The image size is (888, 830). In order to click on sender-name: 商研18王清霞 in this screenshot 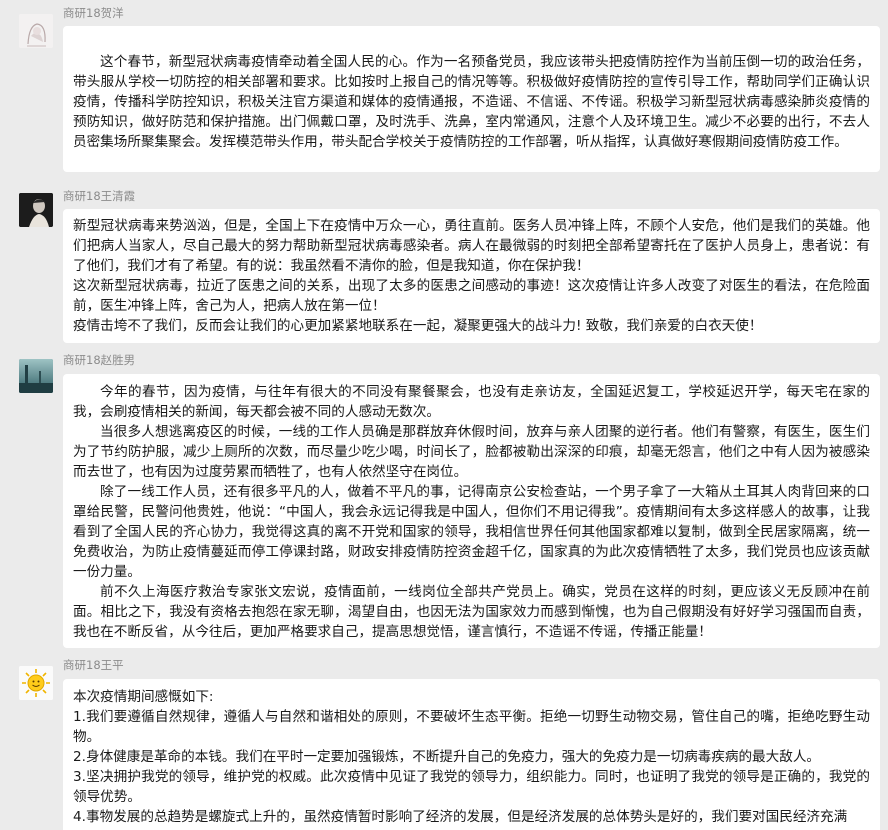, I will do `click(99, 196)`.